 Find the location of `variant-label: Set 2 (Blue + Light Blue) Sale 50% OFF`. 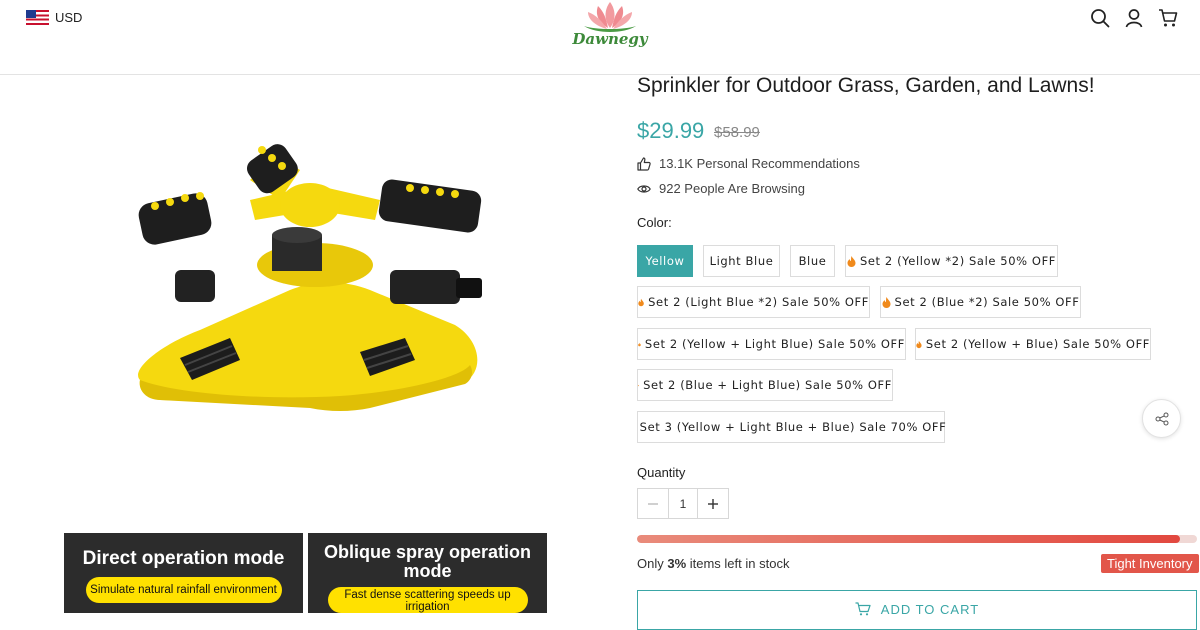

variant-label: Set 2 (Blue + Light Blue) Sale 50% OFF is located at coordinates (767, 385).